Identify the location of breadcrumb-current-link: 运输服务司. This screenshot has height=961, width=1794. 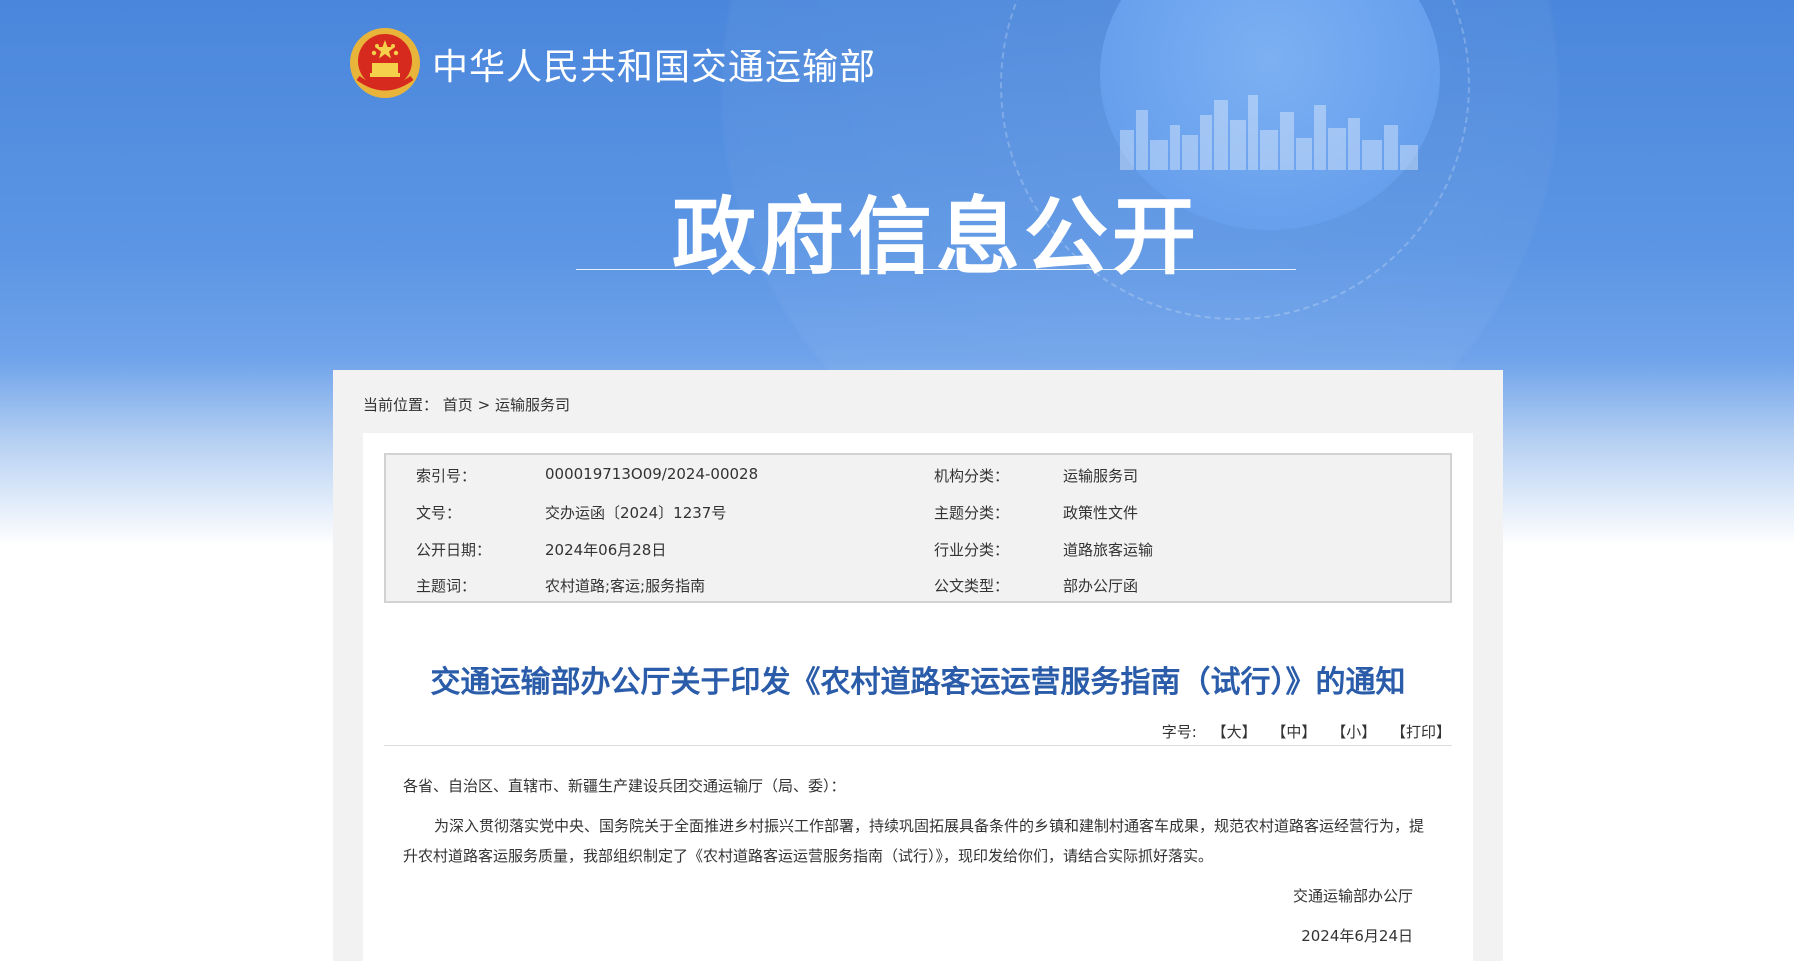
(532, 405).